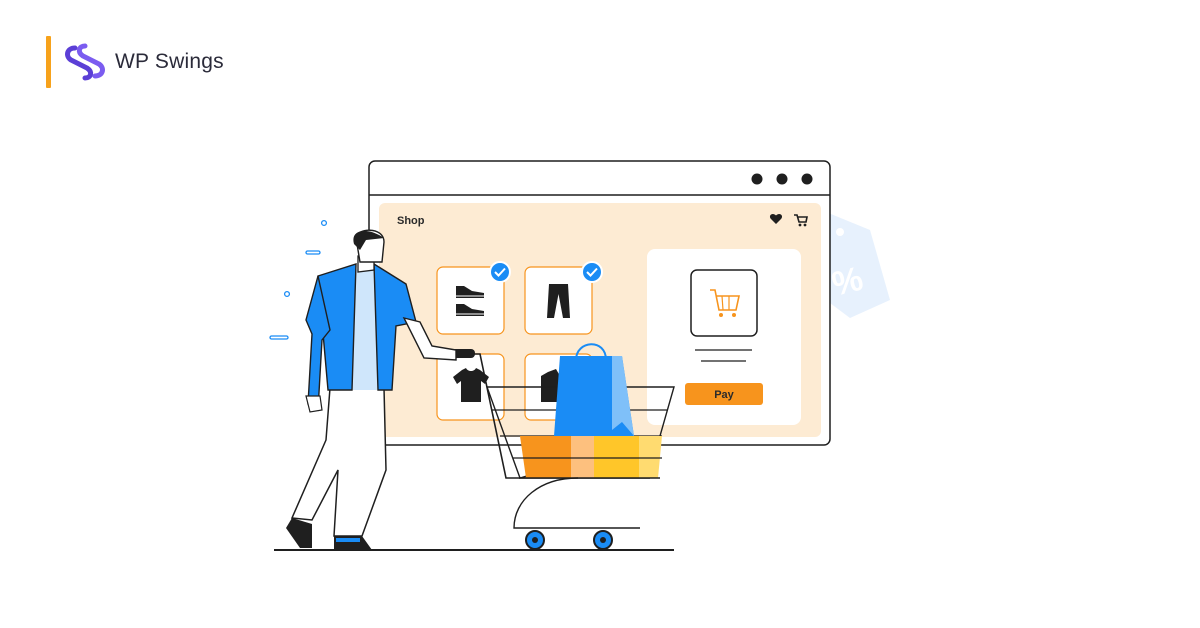 The image size is (1200, 628). Describe the element at coordinates (558, 300) in the screenshot. I see `product-card` at that location.